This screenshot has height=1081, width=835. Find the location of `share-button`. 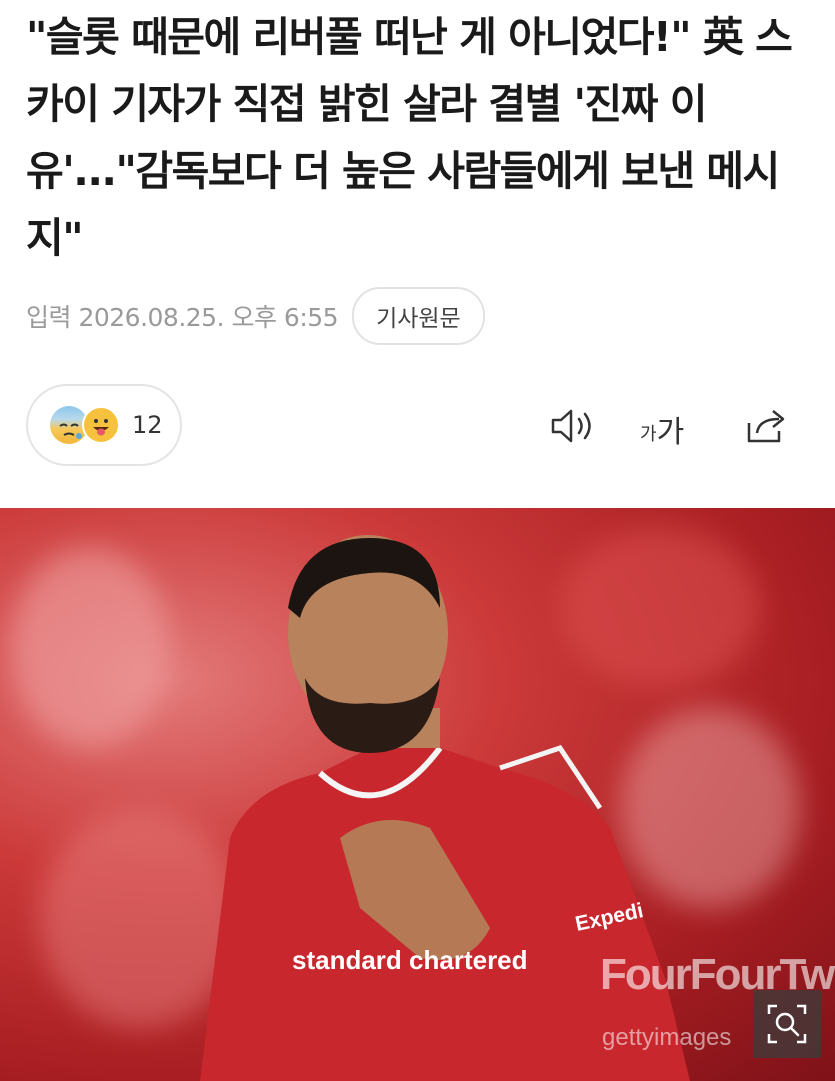

share-button is located at coordinates (766, 426).